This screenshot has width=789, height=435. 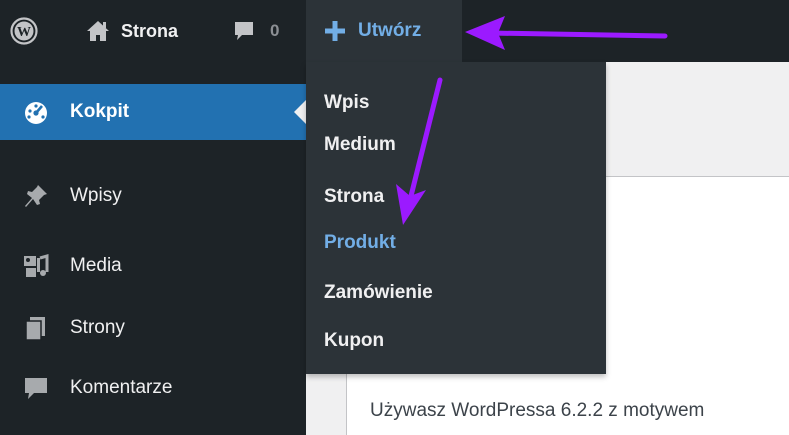 I want to click on site-name: Strona, so click(x=150, y=30).